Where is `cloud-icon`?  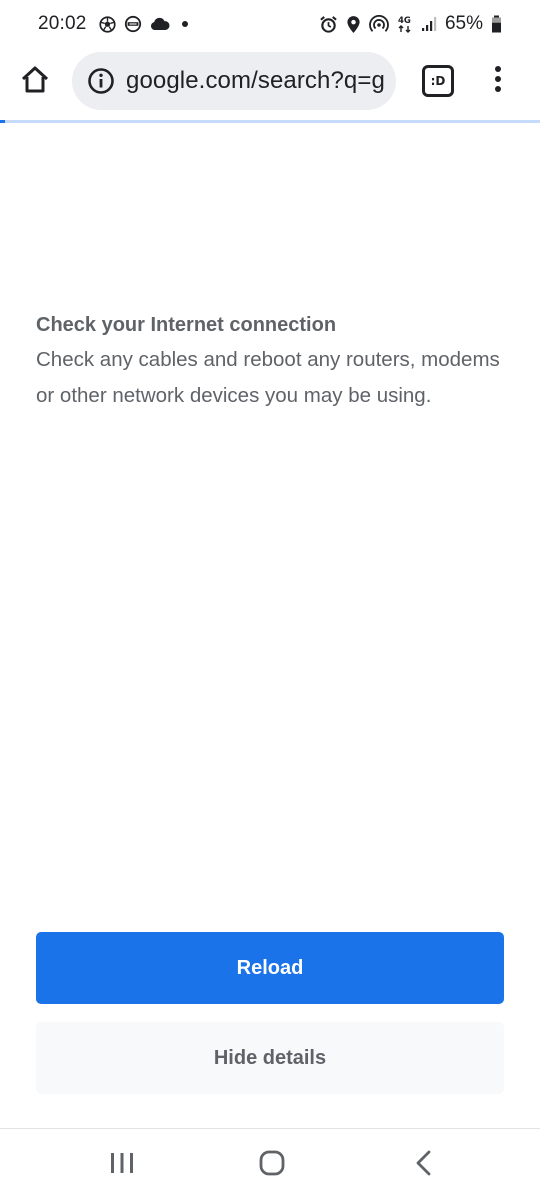 cloud-icon is located at coordinates (160, 24).